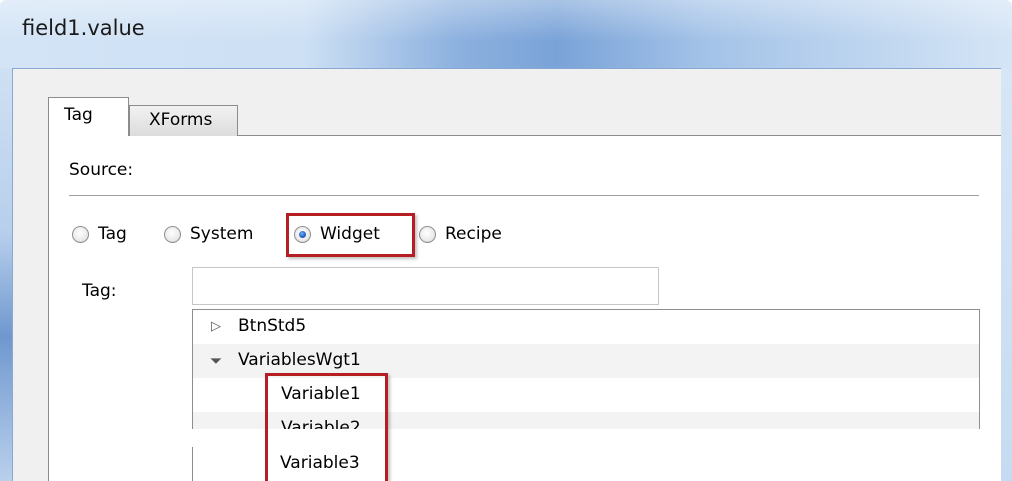 This screenshot has height=481, width=1012. Describe the element at coordinates (83, 28) in the screenshot. I see `window-title: field1.value` at that location.